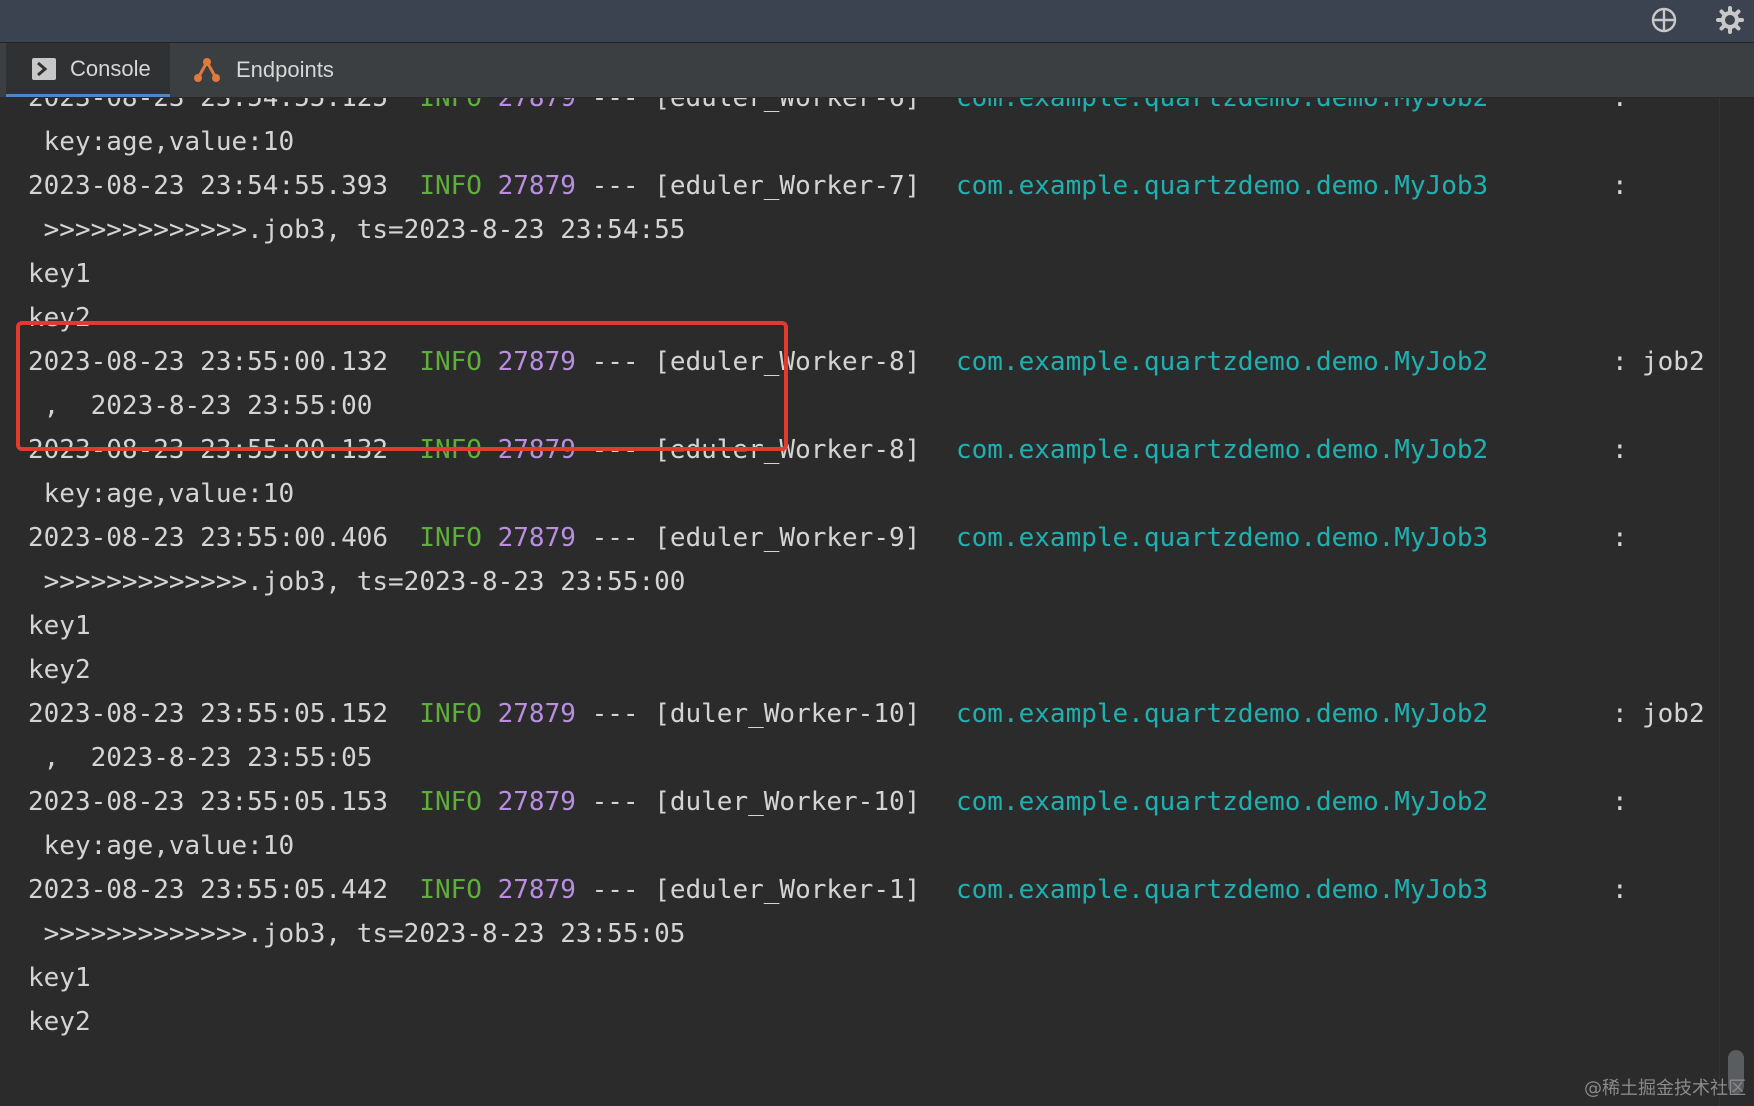 Image resolution: width=1754 pixels, height=1106 pixels. Describe the element at coordinates (285, 69) in the screenshot. I see `tab-endpoints-label: Endpoints` at that location.